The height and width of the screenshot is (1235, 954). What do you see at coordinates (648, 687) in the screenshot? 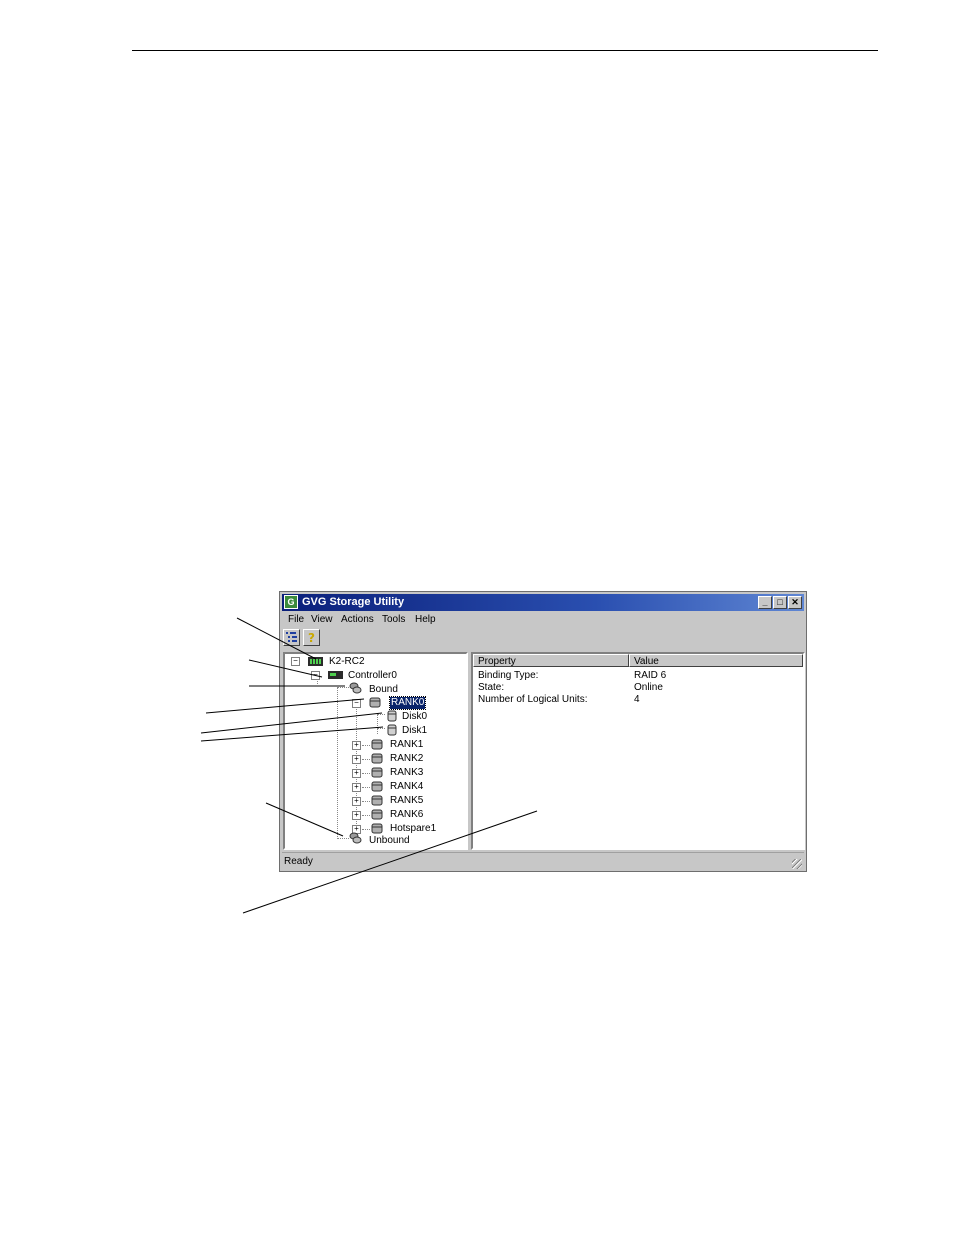
I see `value-cell: Online` at bounding box center [648, 687].